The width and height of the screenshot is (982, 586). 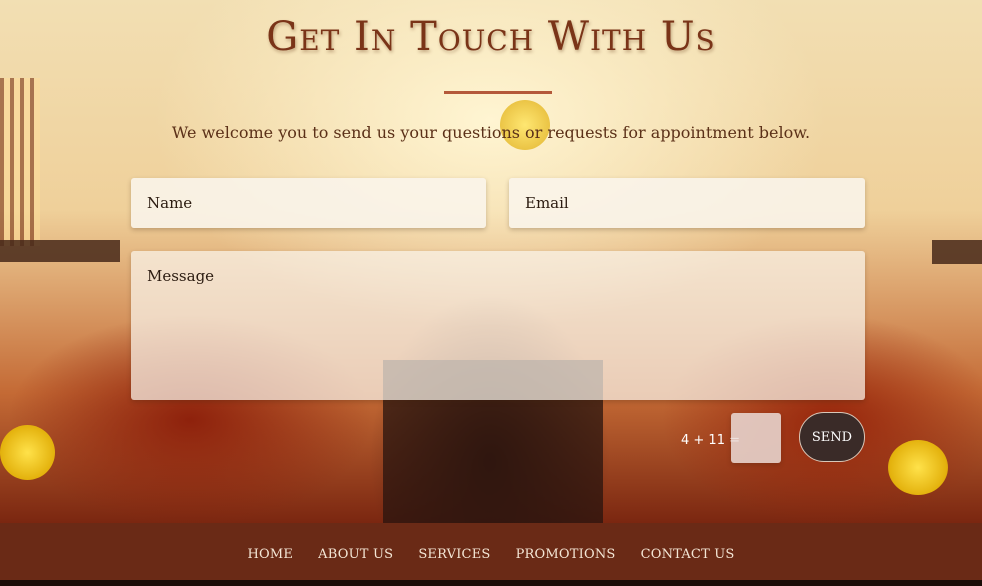 What do you see at coordinates (756, 438) in the screenshot?
I see `captcha-input` at bounding box center [756, 438].